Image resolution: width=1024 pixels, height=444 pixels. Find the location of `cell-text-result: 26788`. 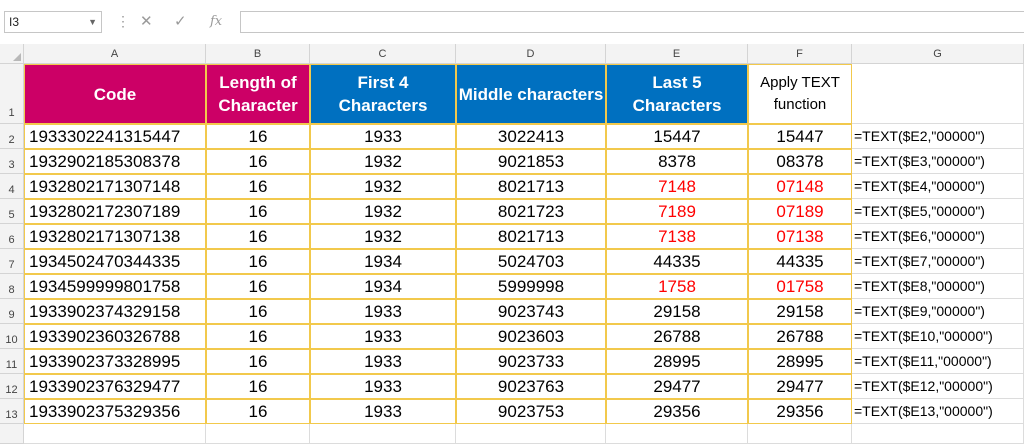

cell-text-result: 26788 is located at coordinates (800, 336).